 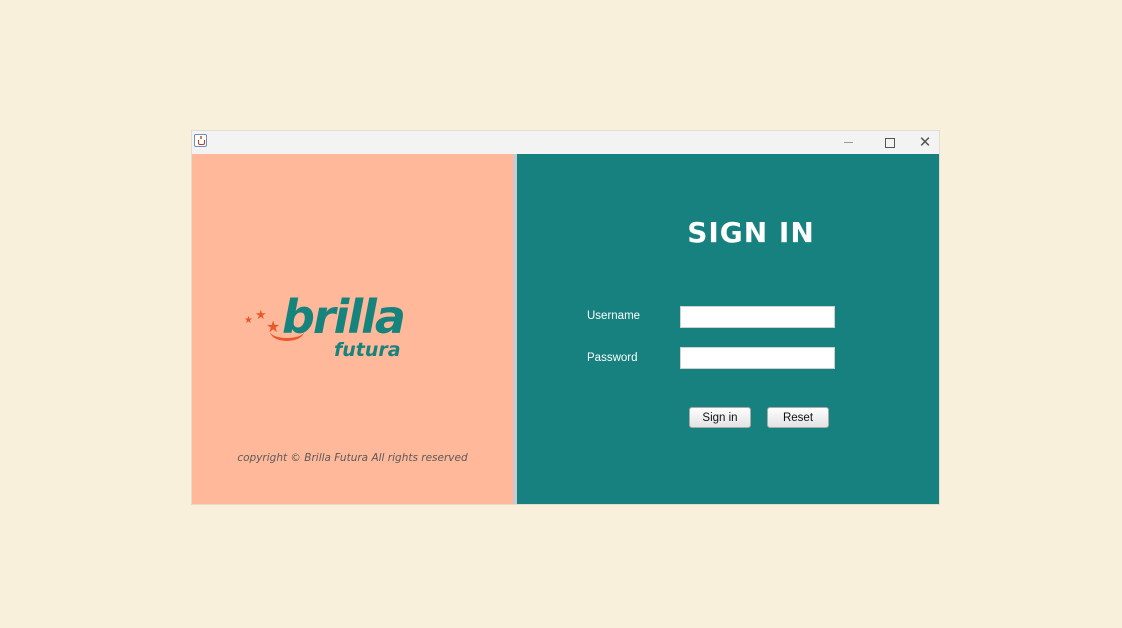 I want to click on password-field, so click(x=757, y=358).